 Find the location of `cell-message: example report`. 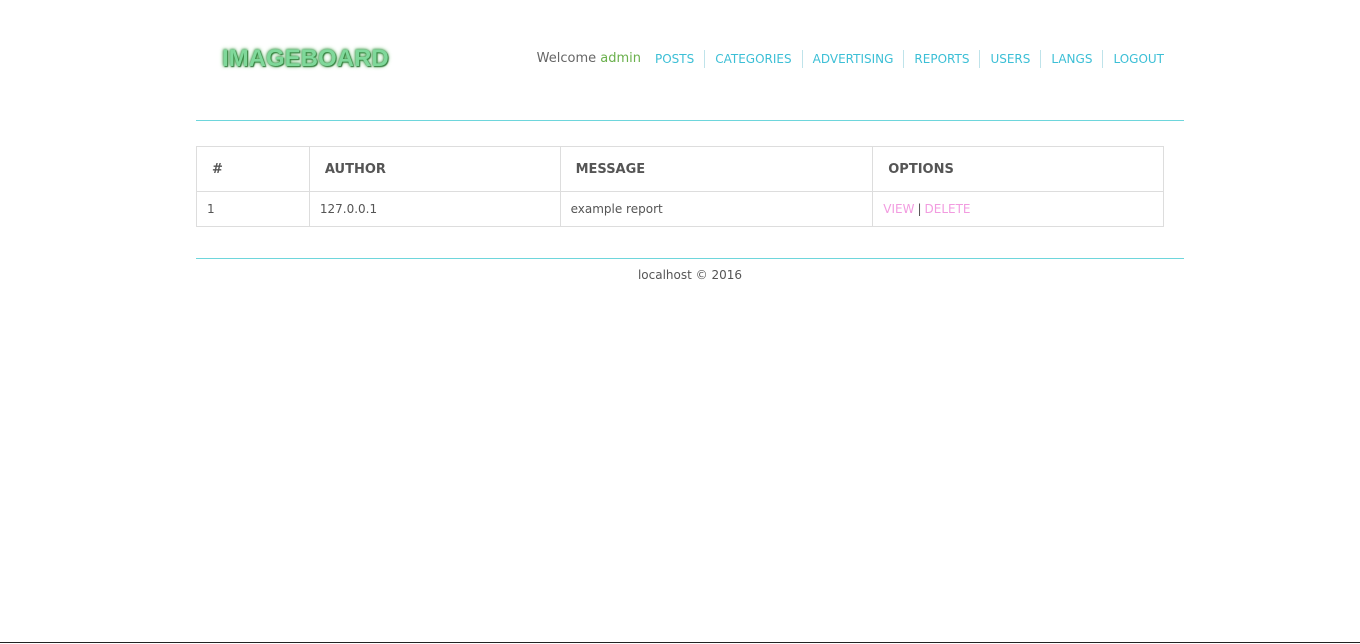

cell-message: example report is located at coordinates (716, 209).